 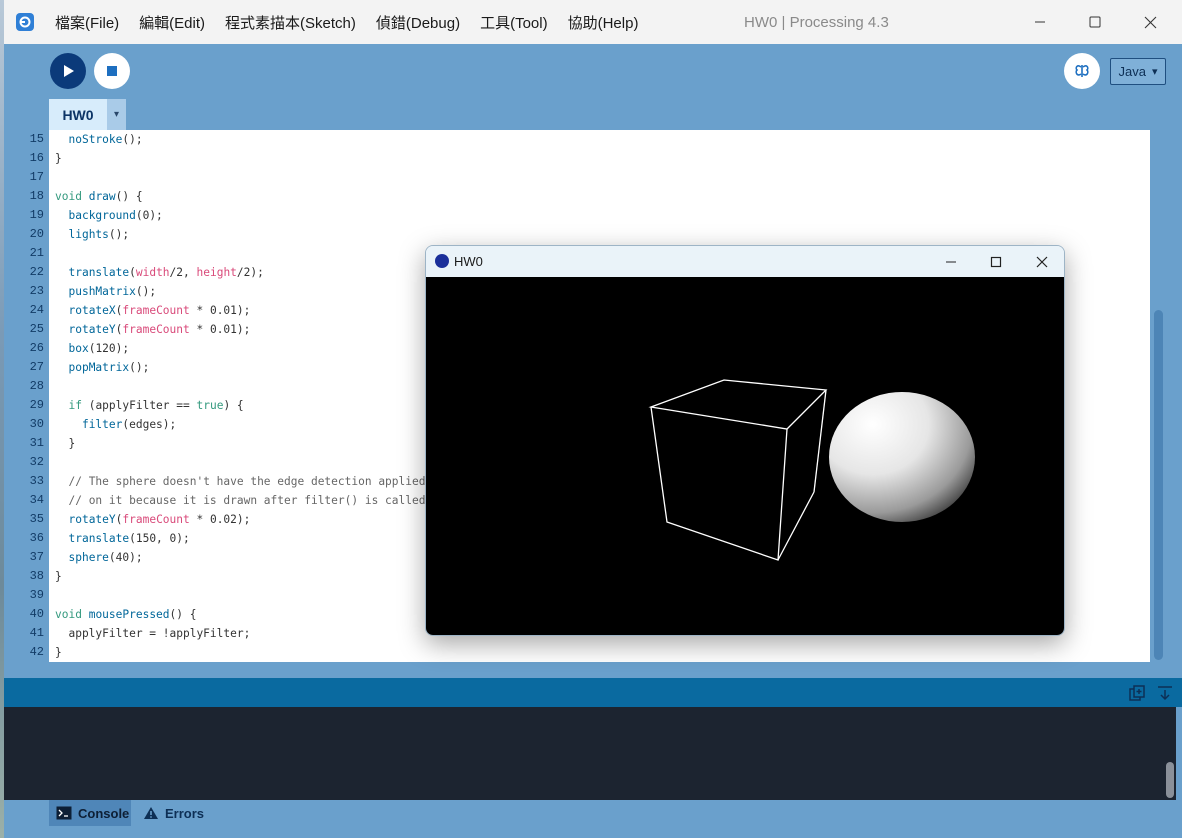 I want to click on line-number: 31, so click(x=36, y=443).